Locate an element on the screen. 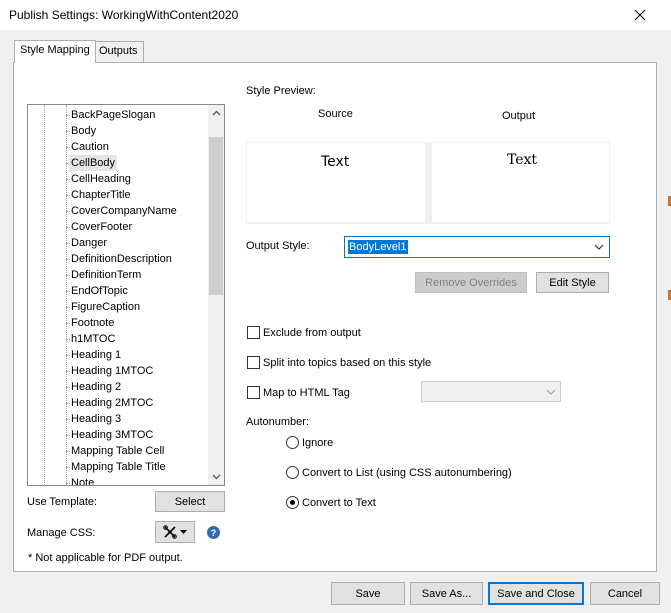  remove-overrides-button: Remove Overrides is located at coordinates (471, 282).